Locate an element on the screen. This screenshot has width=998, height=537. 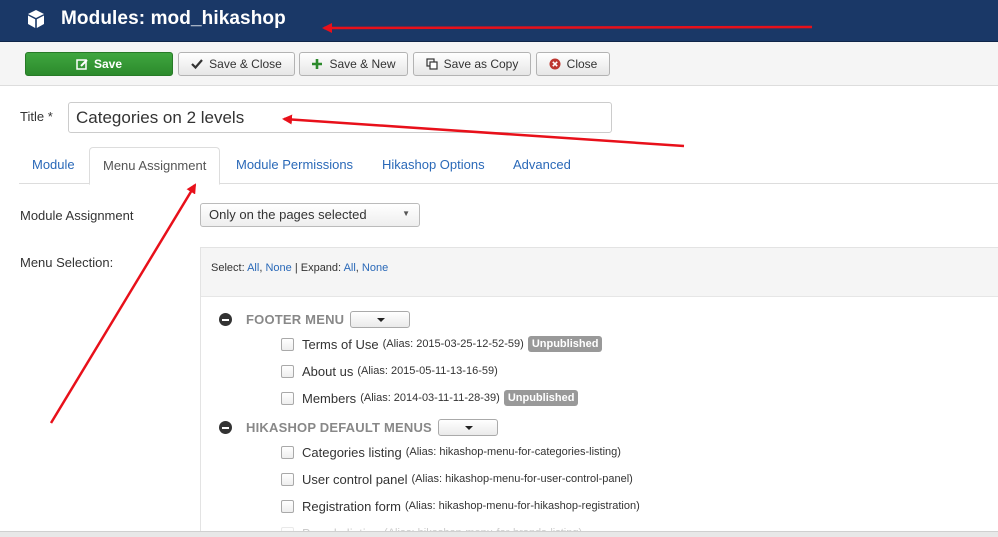
expand-all-link: All is located at coordinates (350, 268).